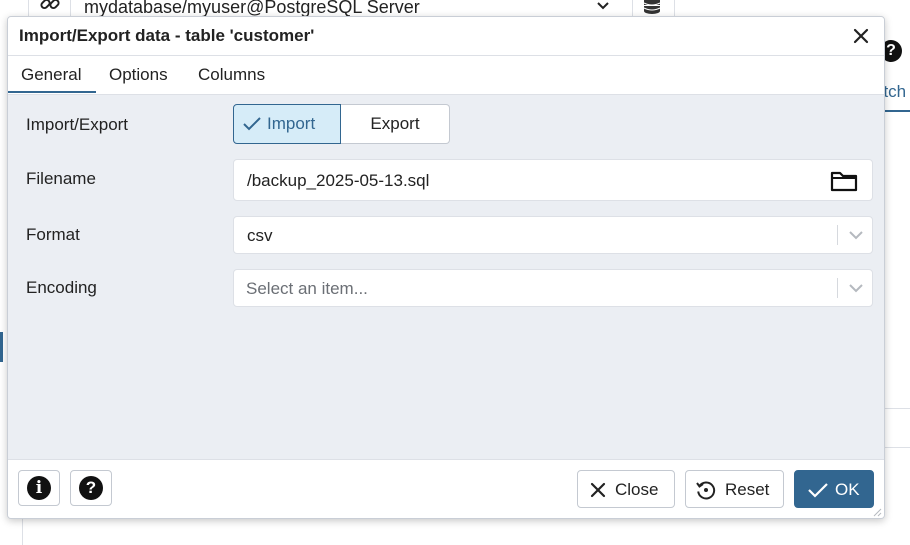  Describe the element at coordinates (553, 180) in the screenshot. I see `filename-input: /backup_2025-05-13.sql` at that location.